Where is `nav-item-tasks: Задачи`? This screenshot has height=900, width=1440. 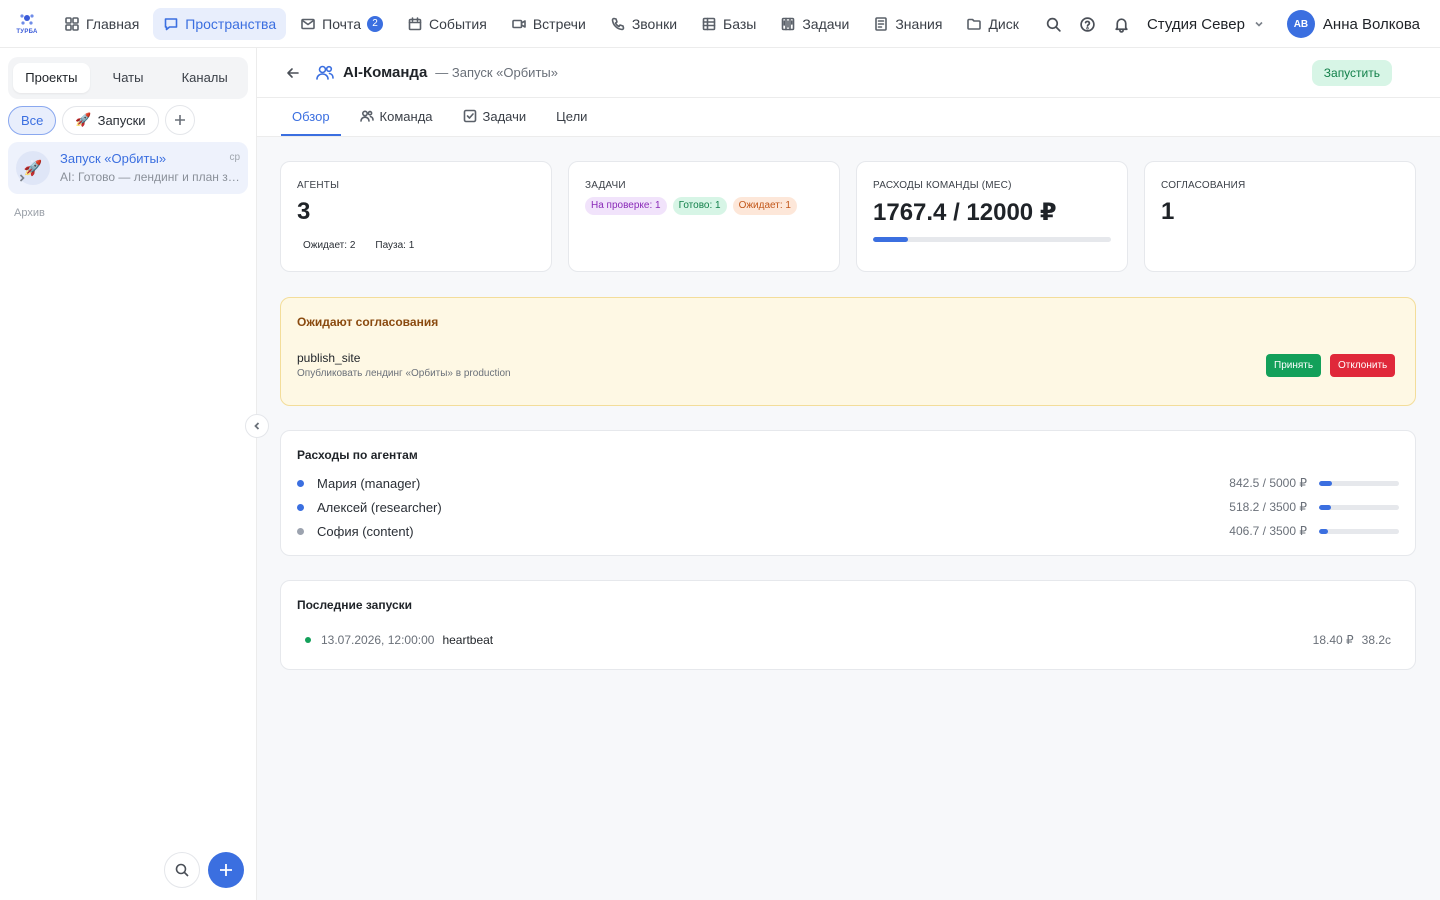 nav-item-tasks: Задачи is located at coordinates (814, 24).